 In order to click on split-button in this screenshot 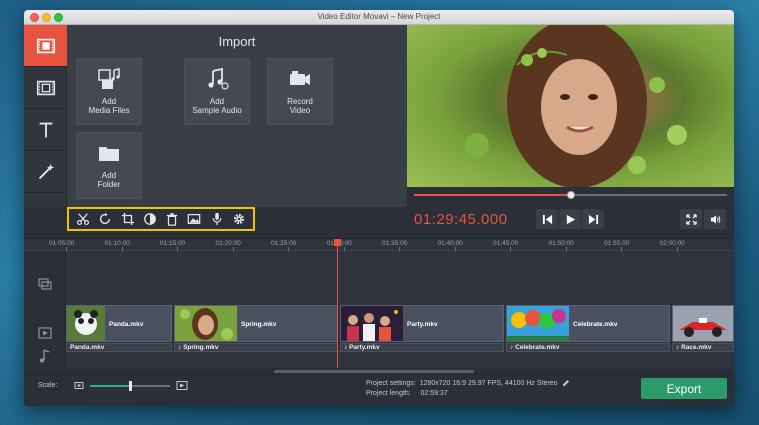, I will do `click(83, 219)`.